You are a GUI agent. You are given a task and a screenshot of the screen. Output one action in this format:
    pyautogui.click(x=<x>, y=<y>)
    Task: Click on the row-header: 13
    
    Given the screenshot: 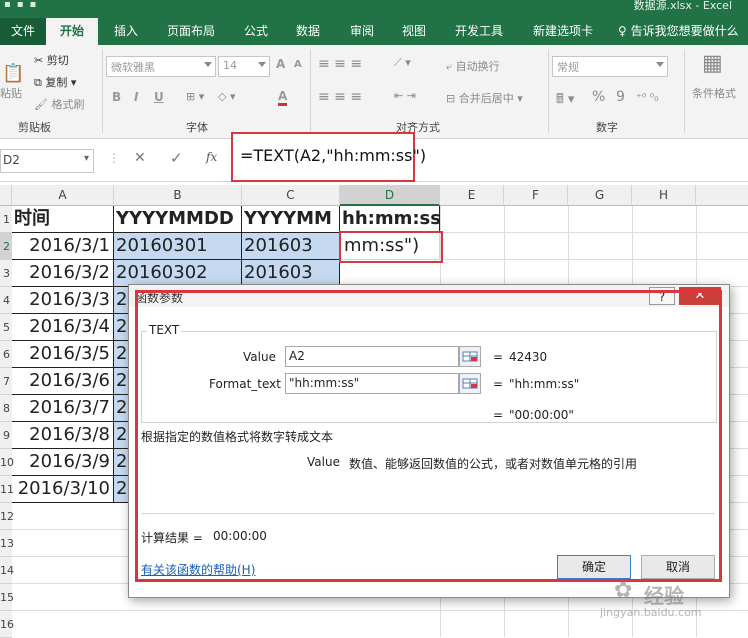 What is the action you would take?
    pyautogui.click(x=7, y=543)
    